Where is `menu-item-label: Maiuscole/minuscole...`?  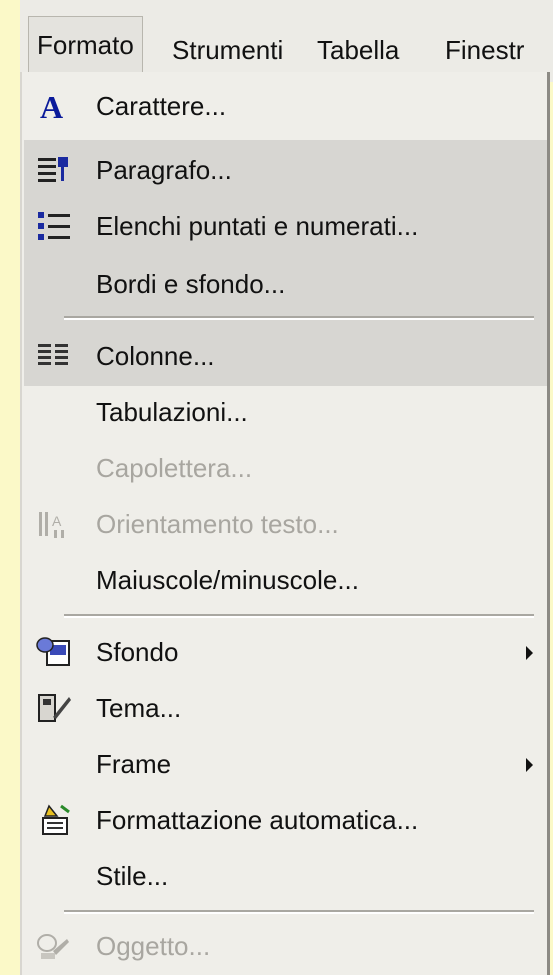 menu-item-label: Maiuscole/minuscole... is located at coordinates (227, 580).